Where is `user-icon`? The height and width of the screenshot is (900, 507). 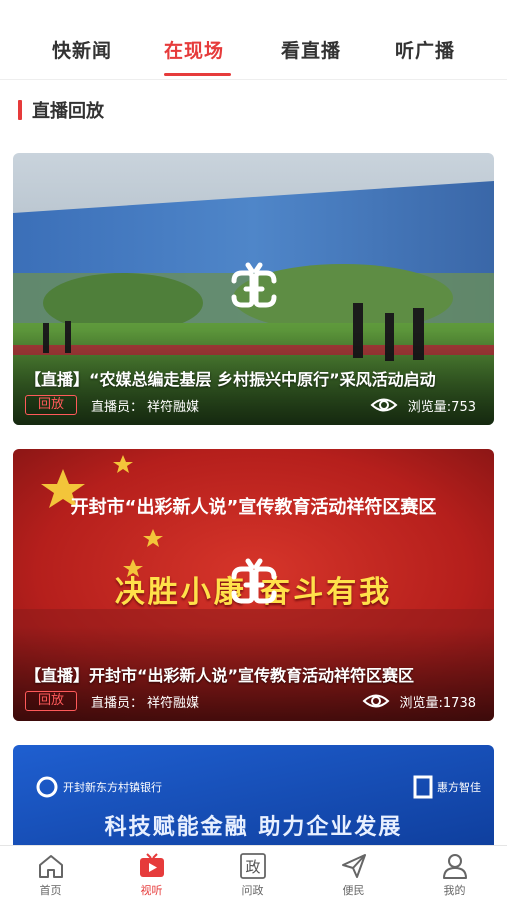
user-icon is located at coordinates (454, 866).